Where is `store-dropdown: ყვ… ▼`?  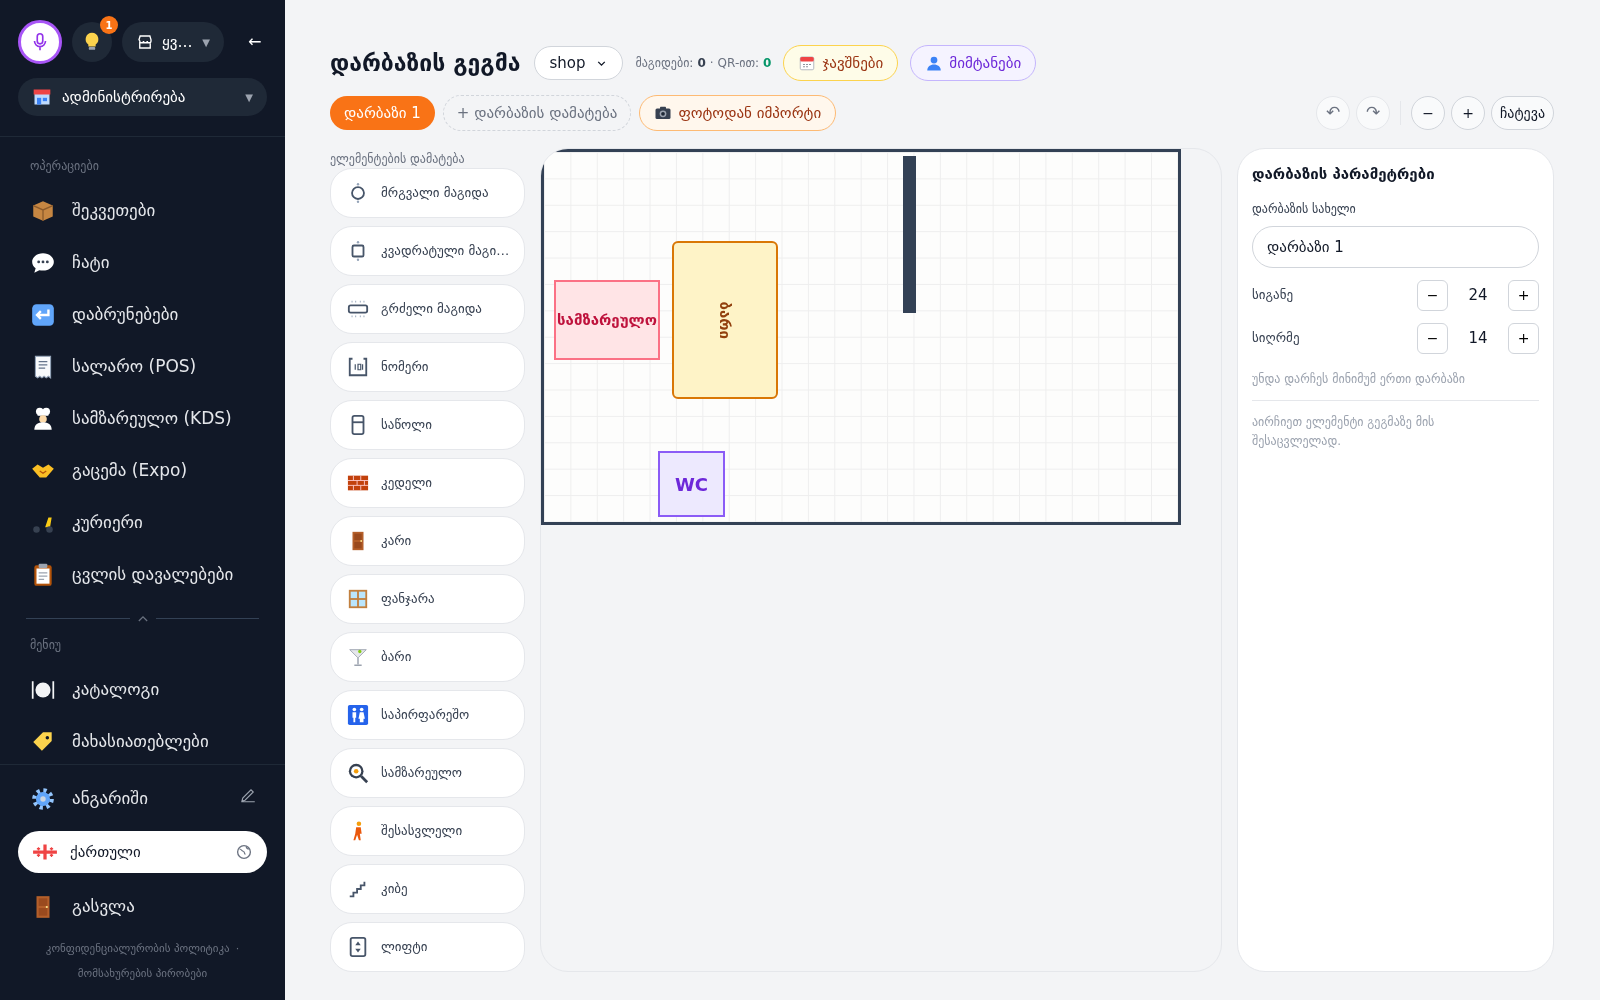
store-dropdown: ყვ… ▼ is located at coordinates (173, 42).